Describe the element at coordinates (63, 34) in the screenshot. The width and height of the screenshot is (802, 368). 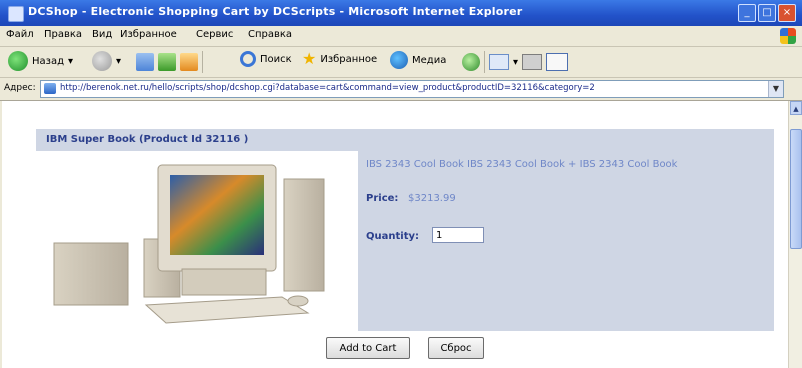
I see `menu-edit: Правка` at that location.